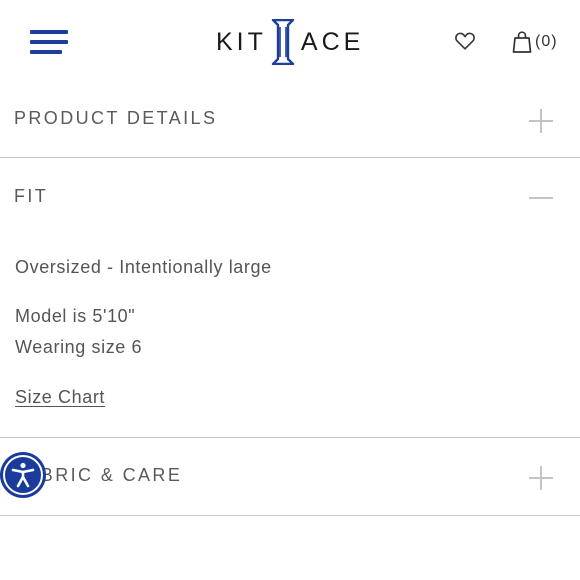  I want to click on section-title-product-details: PRODUCT DETAILS, so click(115, 118).